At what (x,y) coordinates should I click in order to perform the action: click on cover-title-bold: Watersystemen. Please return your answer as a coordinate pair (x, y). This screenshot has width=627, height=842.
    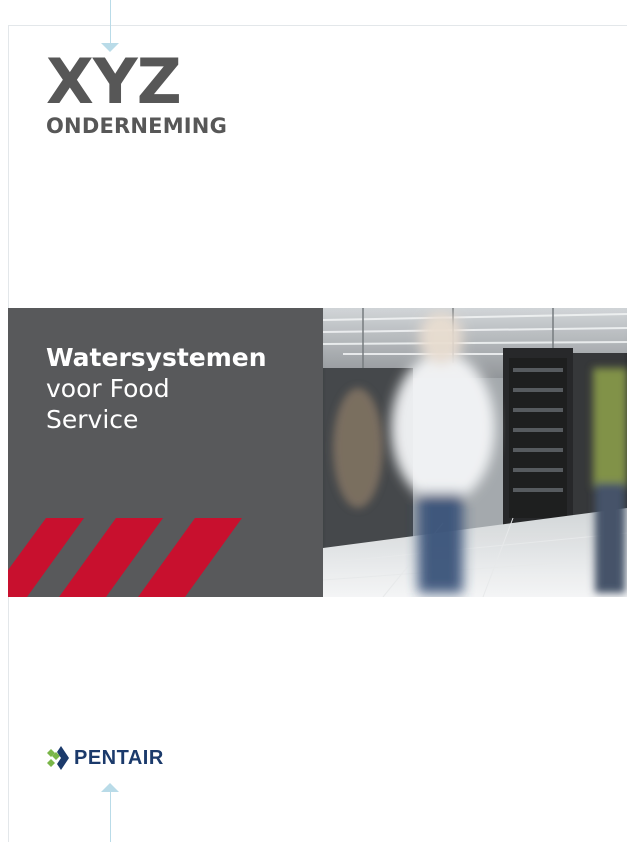
    Looking at the image, I should click on (156, 357).